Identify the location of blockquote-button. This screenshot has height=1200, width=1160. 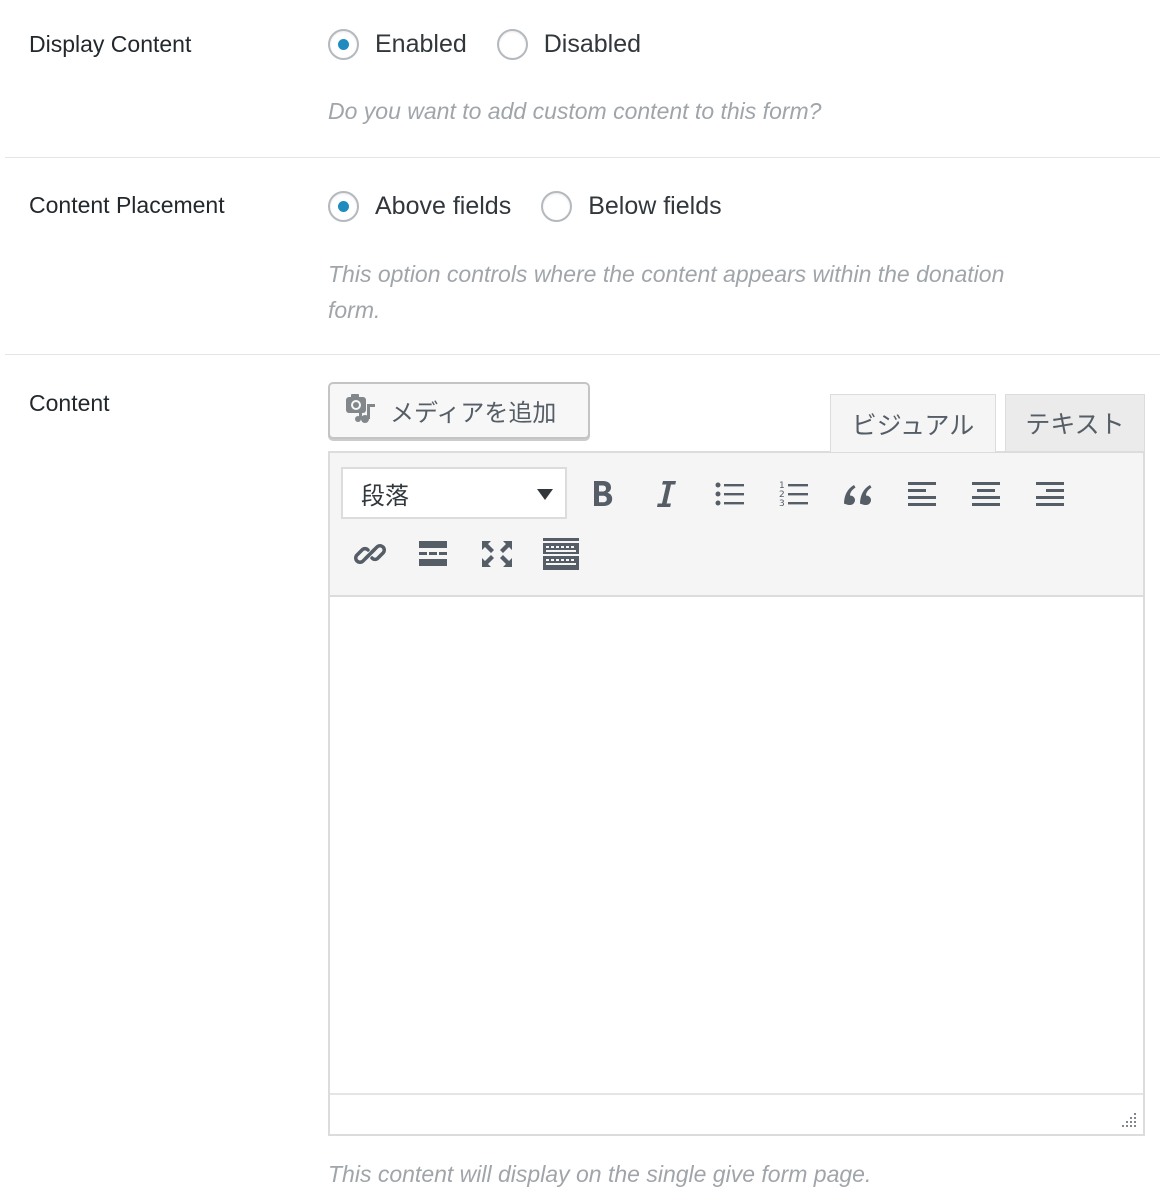
(858, 494).